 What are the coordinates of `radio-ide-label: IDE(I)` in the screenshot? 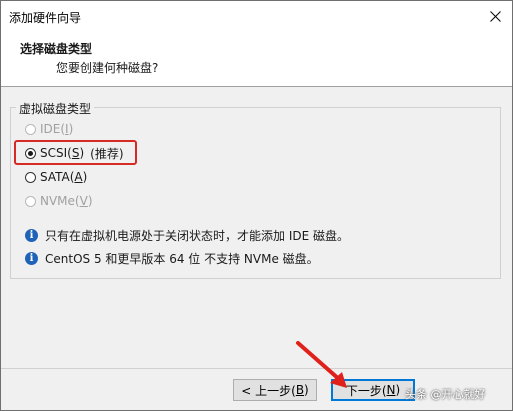 It's located at (57, 129).